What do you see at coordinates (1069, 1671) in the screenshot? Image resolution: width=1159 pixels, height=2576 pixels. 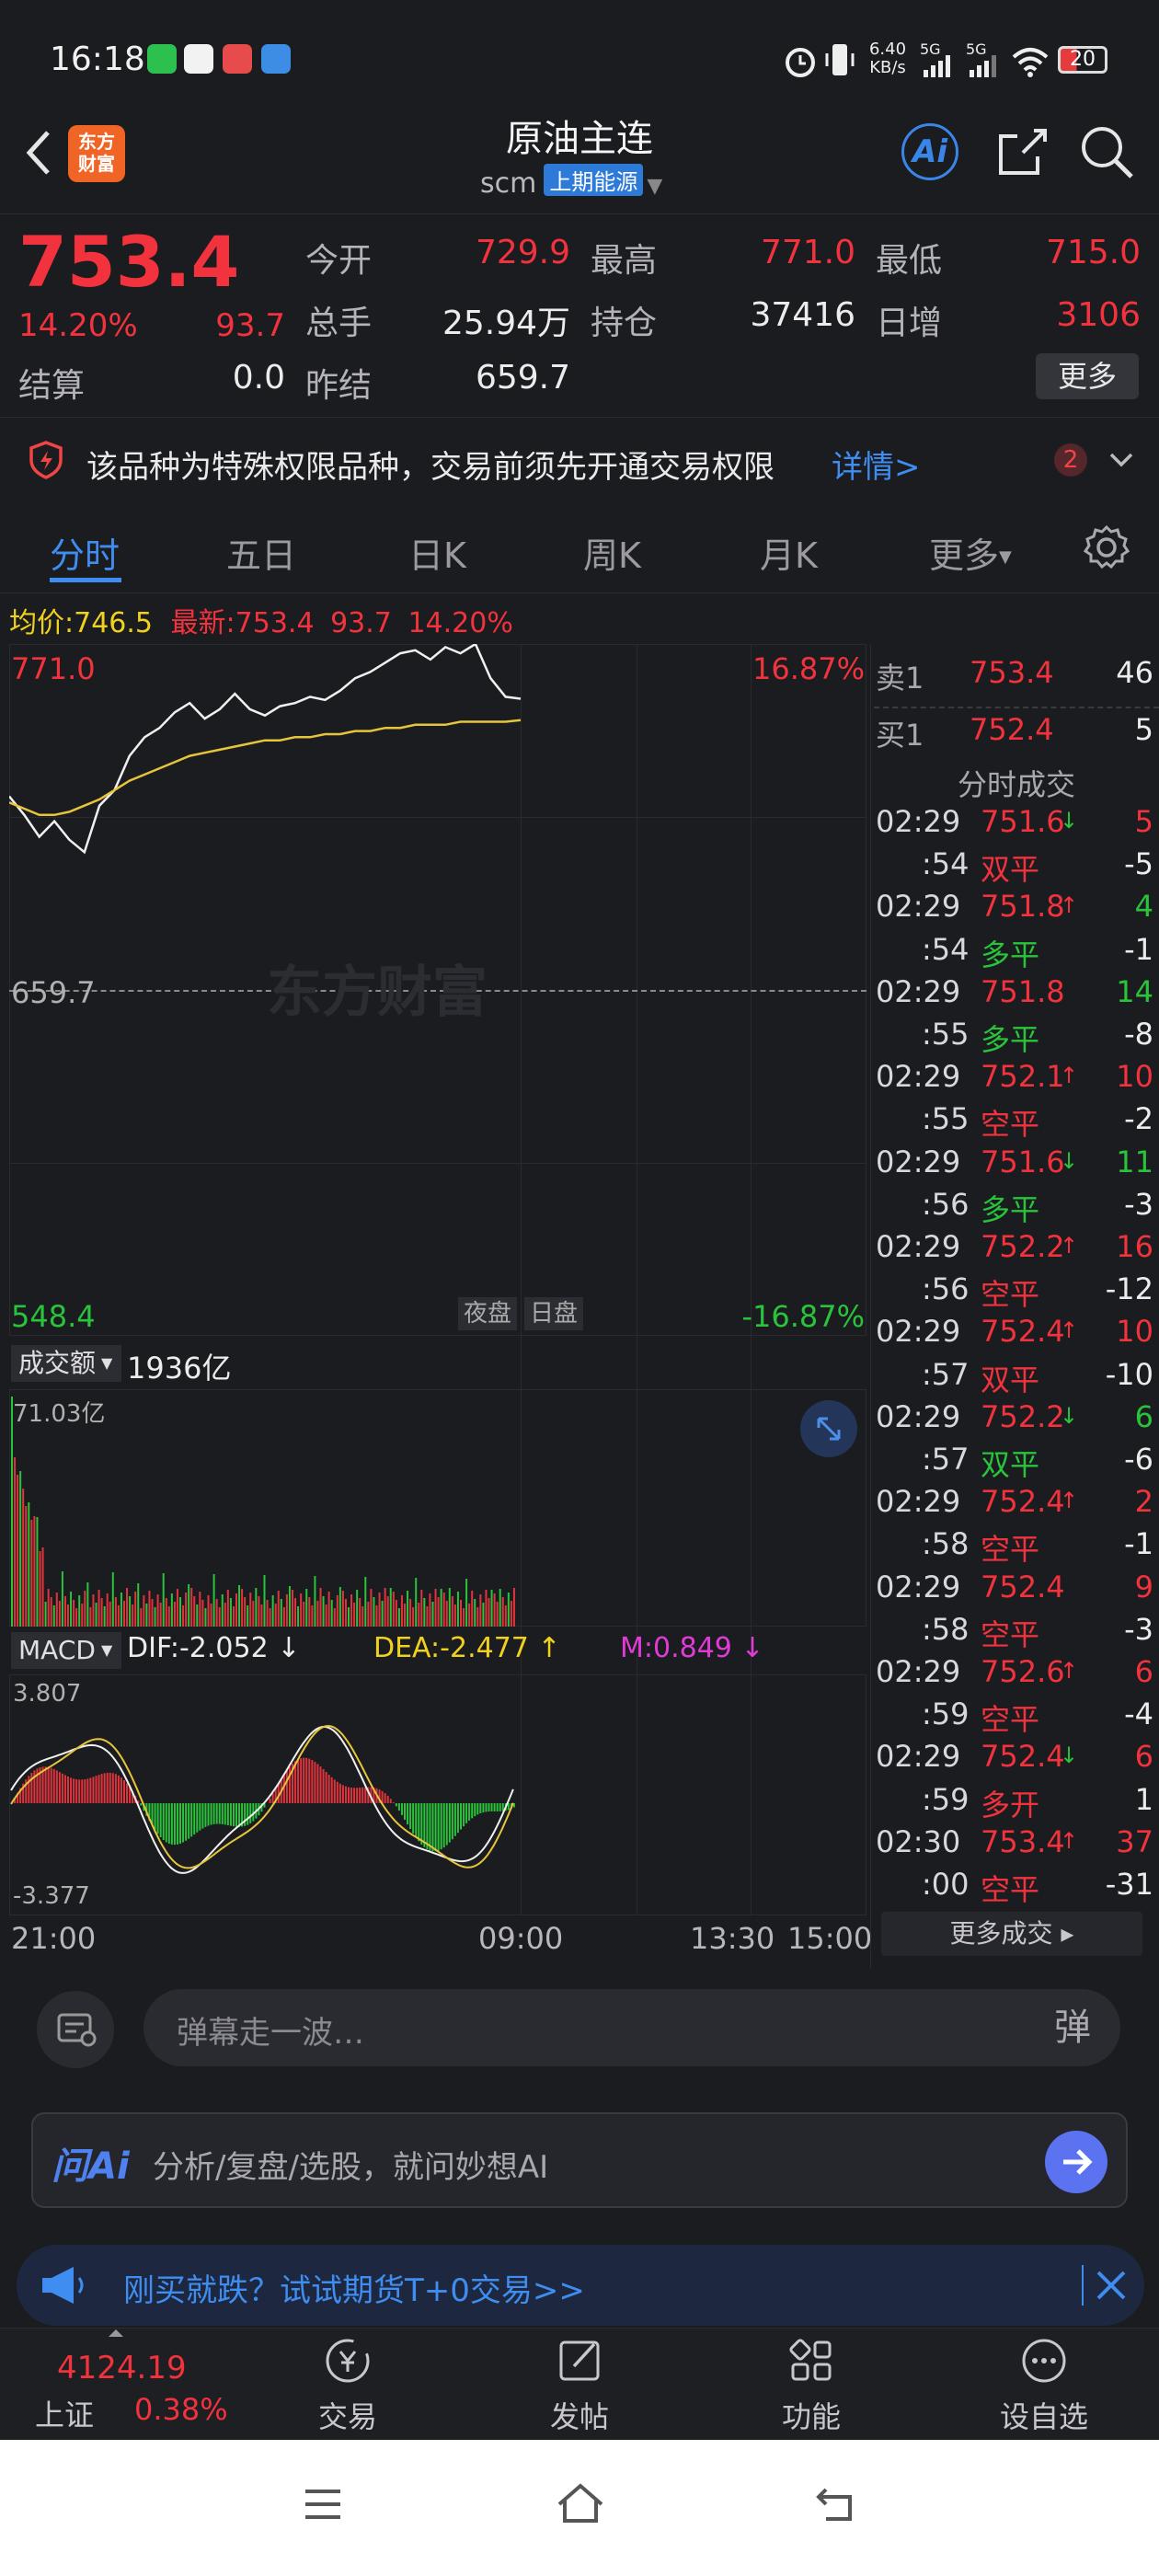 I see `trade-arrow: ↑` at bounding box center [1069, 1671].